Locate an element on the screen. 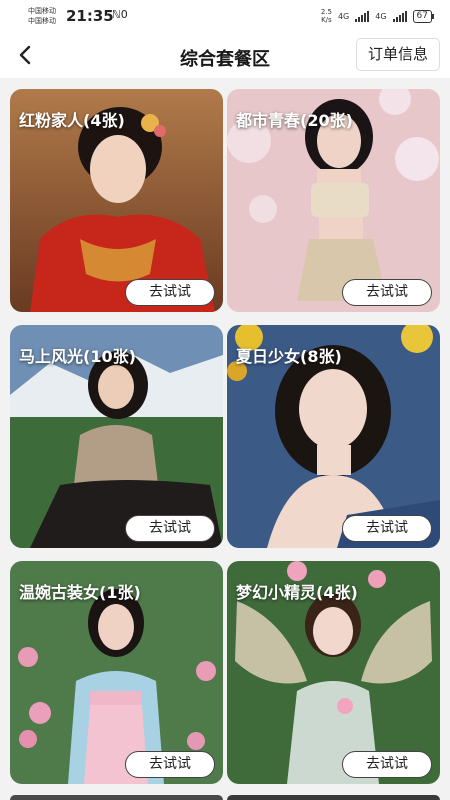  status-bar: 中国移动 中国移动 21:35 ℕ0 2.5 K/s 4G 4G 67 is located at coordinates (225, 17).